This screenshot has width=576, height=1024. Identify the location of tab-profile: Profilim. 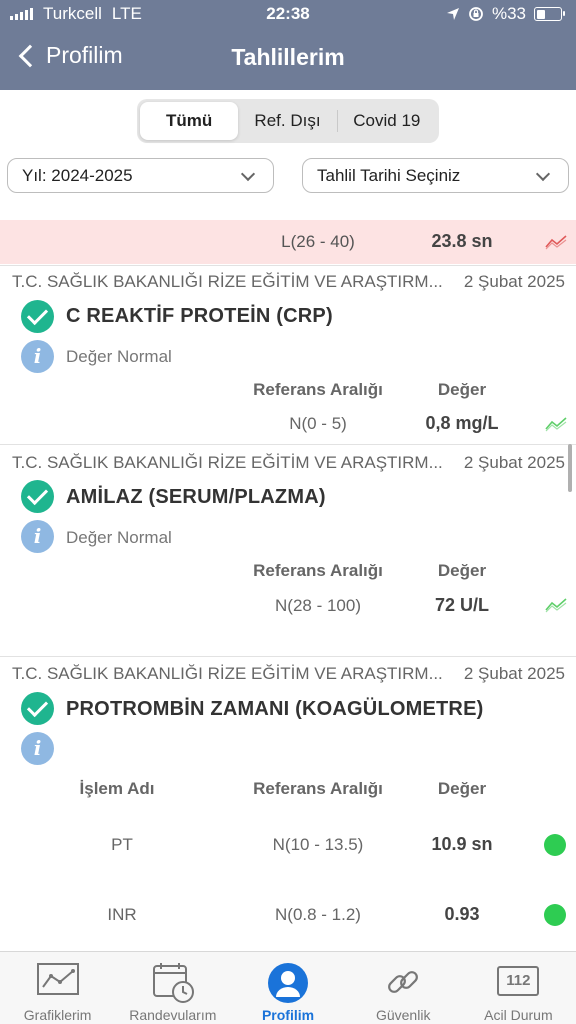
(287, 988).